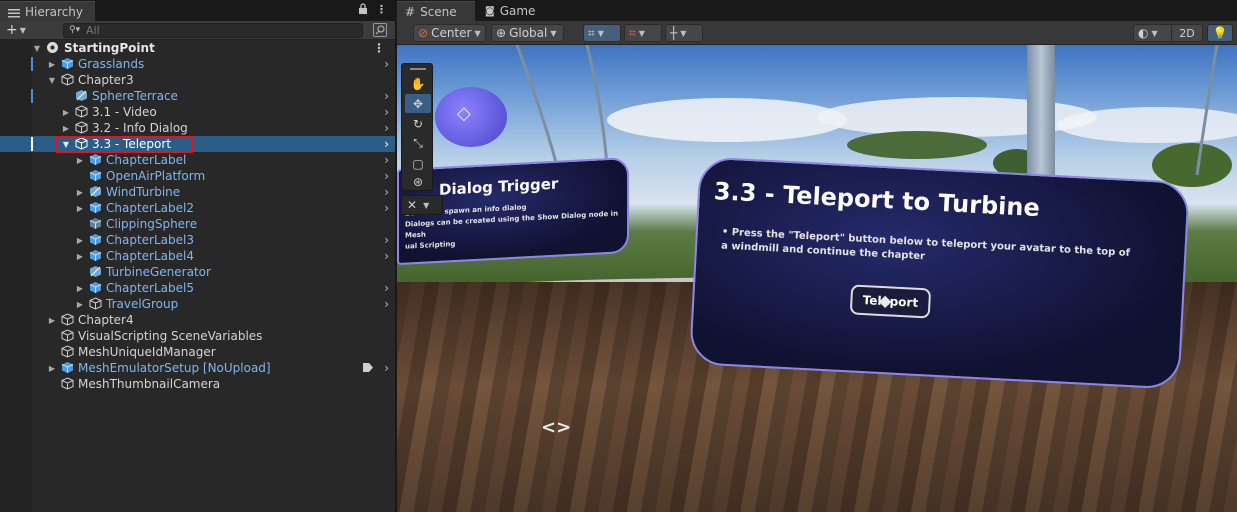  I want to click on move-tool-icon: ✥, so click(418, 103).